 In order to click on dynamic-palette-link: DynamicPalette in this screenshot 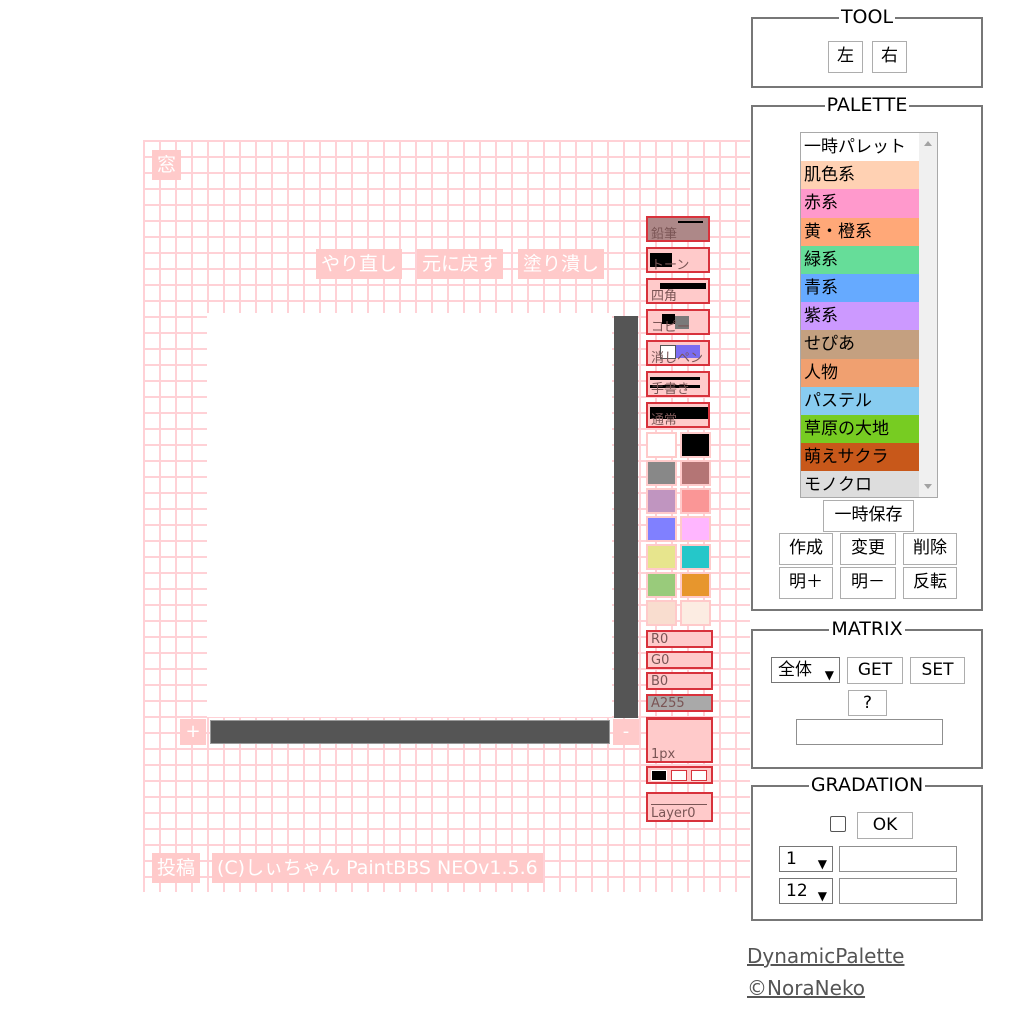, I will do `click(825, 956)`.